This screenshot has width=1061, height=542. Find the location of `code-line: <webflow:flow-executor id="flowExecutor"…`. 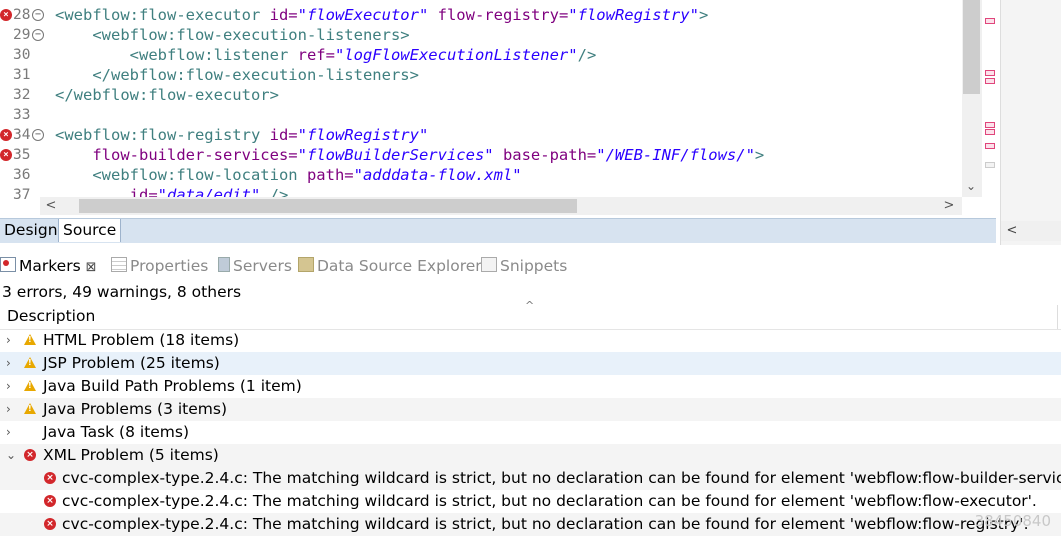

code-line: <webflow:flow-executor id="flowExecutor"… is located at coordinates (381, 15).